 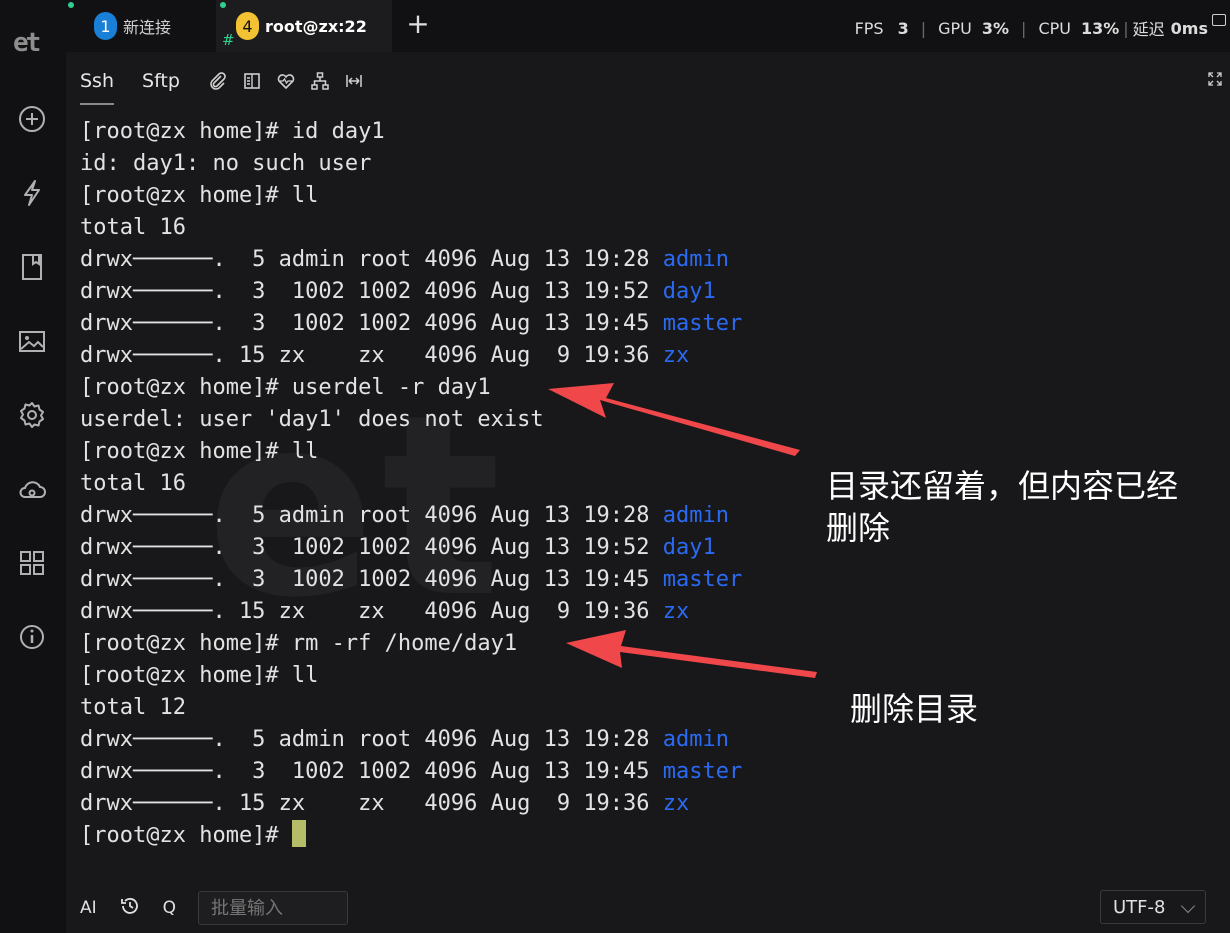 I want to click on tab-root-zx: 4 root@zx:22 #, so click(x=304, y=26).